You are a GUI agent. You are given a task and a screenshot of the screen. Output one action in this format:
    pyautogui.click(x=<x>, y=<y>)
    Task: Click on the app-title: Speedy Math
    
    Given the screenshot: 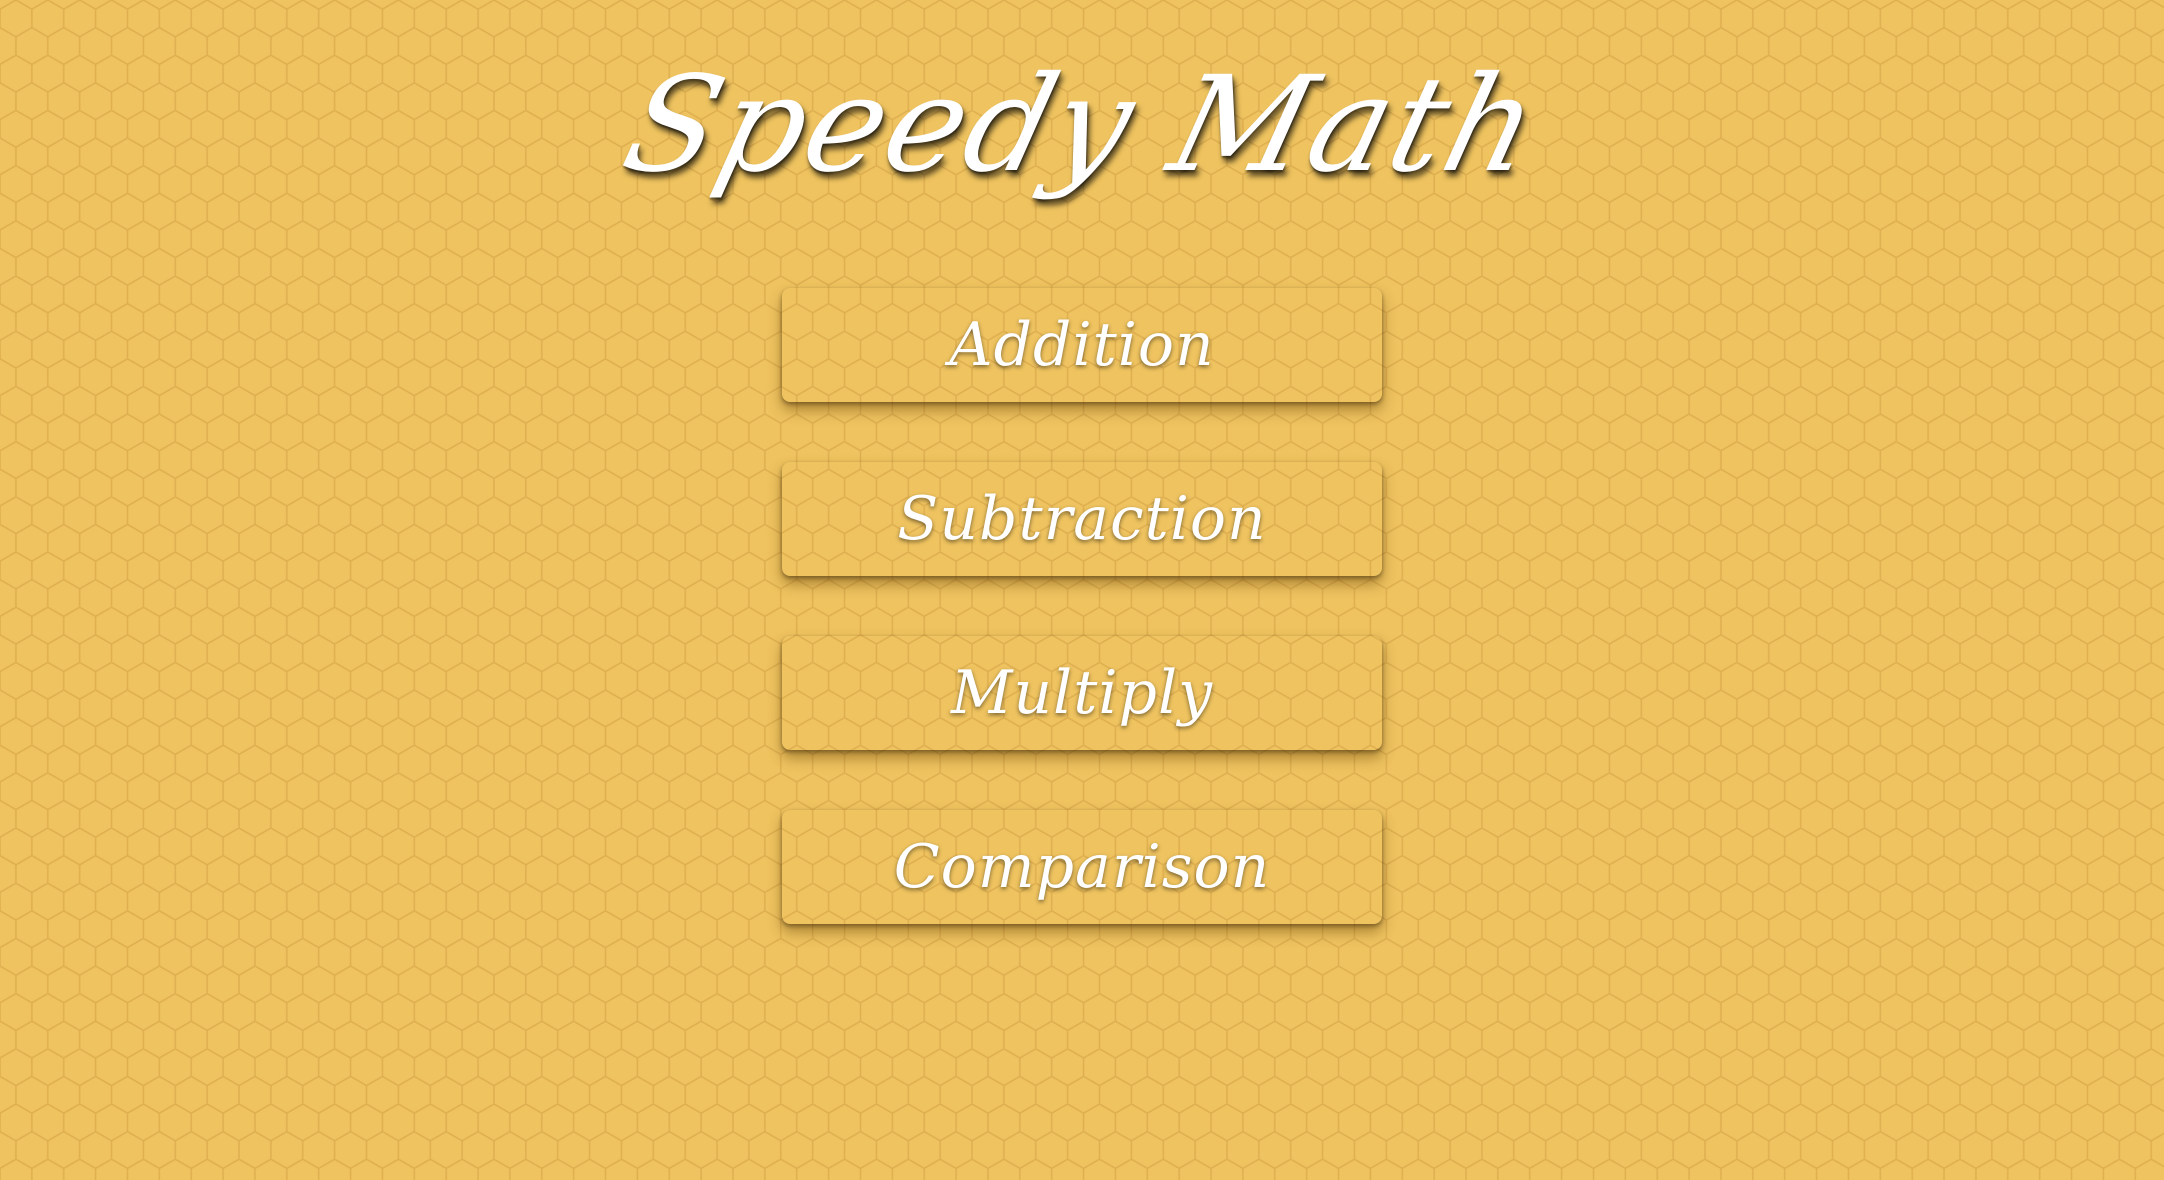 What is the action you would take?
    pyautogui.click(x=1082, y=125)
    